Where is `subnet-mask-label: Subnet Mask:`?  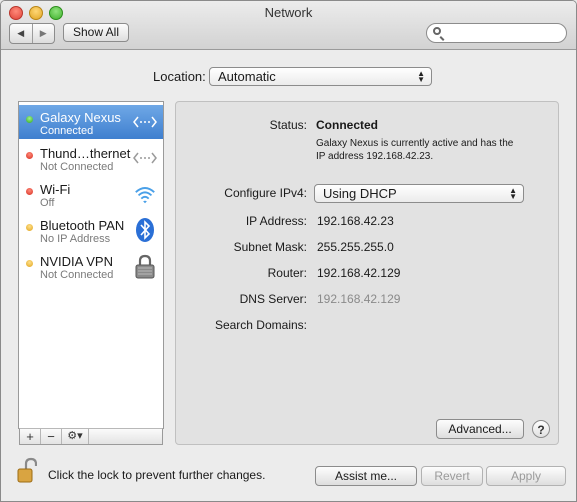
subnet-mask-label: Subnet Mask: is located at coordinates (270, 247).